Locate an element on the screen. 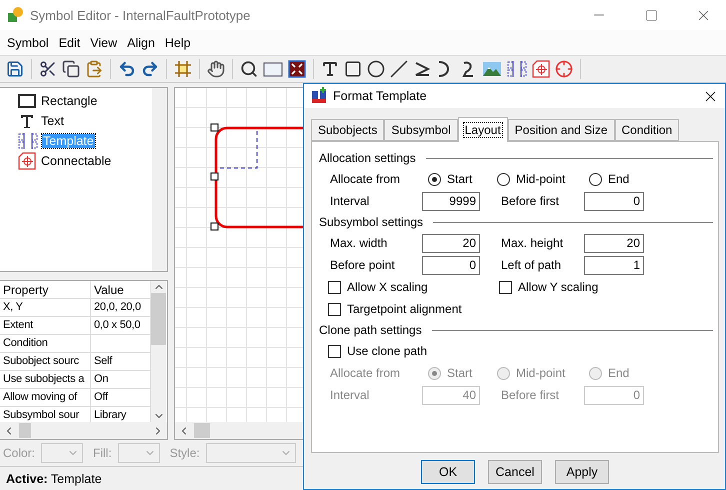 The width and height of the screenshot is (726, 490). property-name-cell: Extent is located at coordinates (45, 326).